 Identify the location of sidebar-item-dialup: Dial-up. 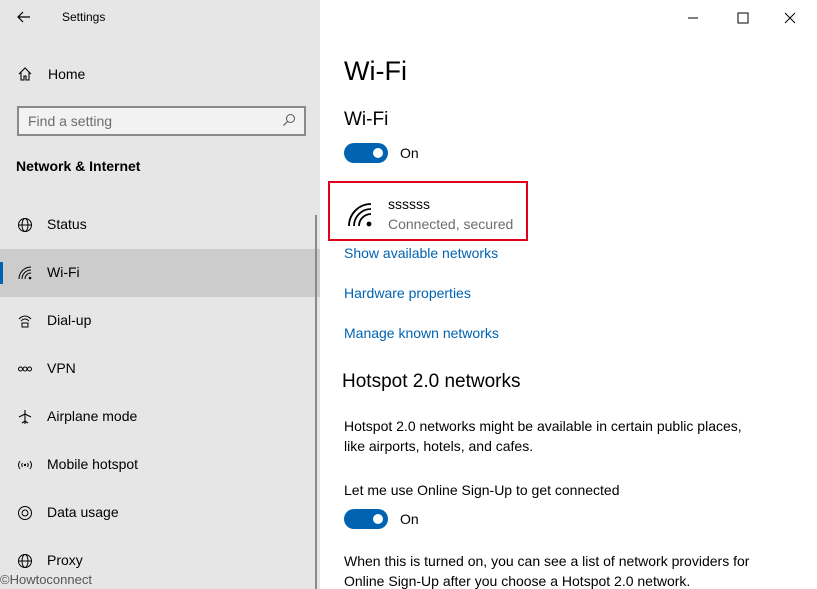
(160, 321).